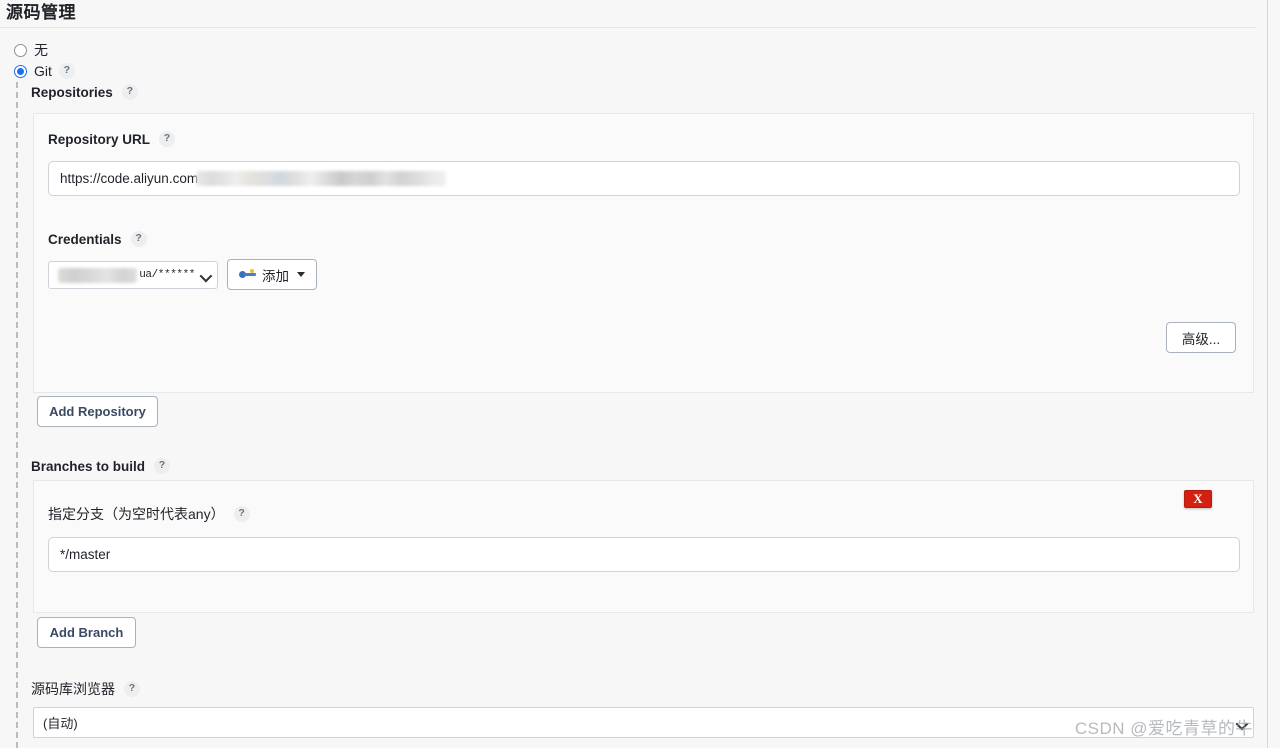 The height and width of the screenshot is (748, 1280). What do you see at coordinates (644, 178) in the screenshot?
I see `repository-url-input: https://code.aliyun.com` at bounding box center [644, 178].